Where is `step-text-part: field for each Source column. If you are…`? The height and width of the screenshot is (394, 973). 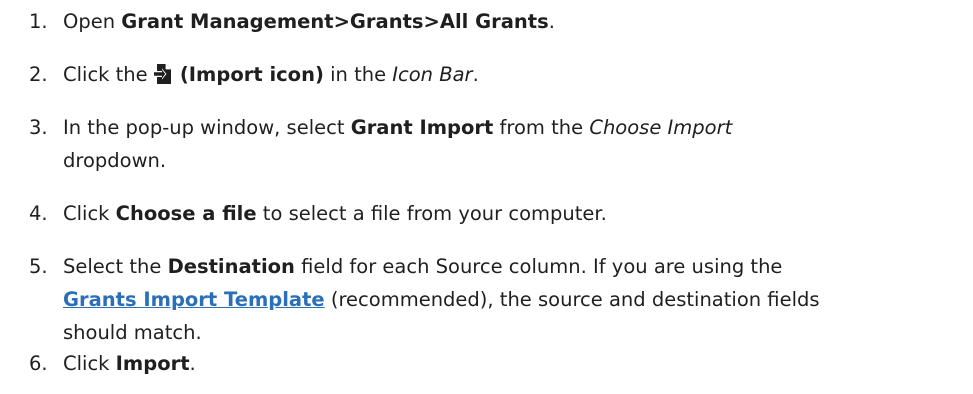 step-text-part: field for each Source column. If you are… is located at coordinates (538, 266).